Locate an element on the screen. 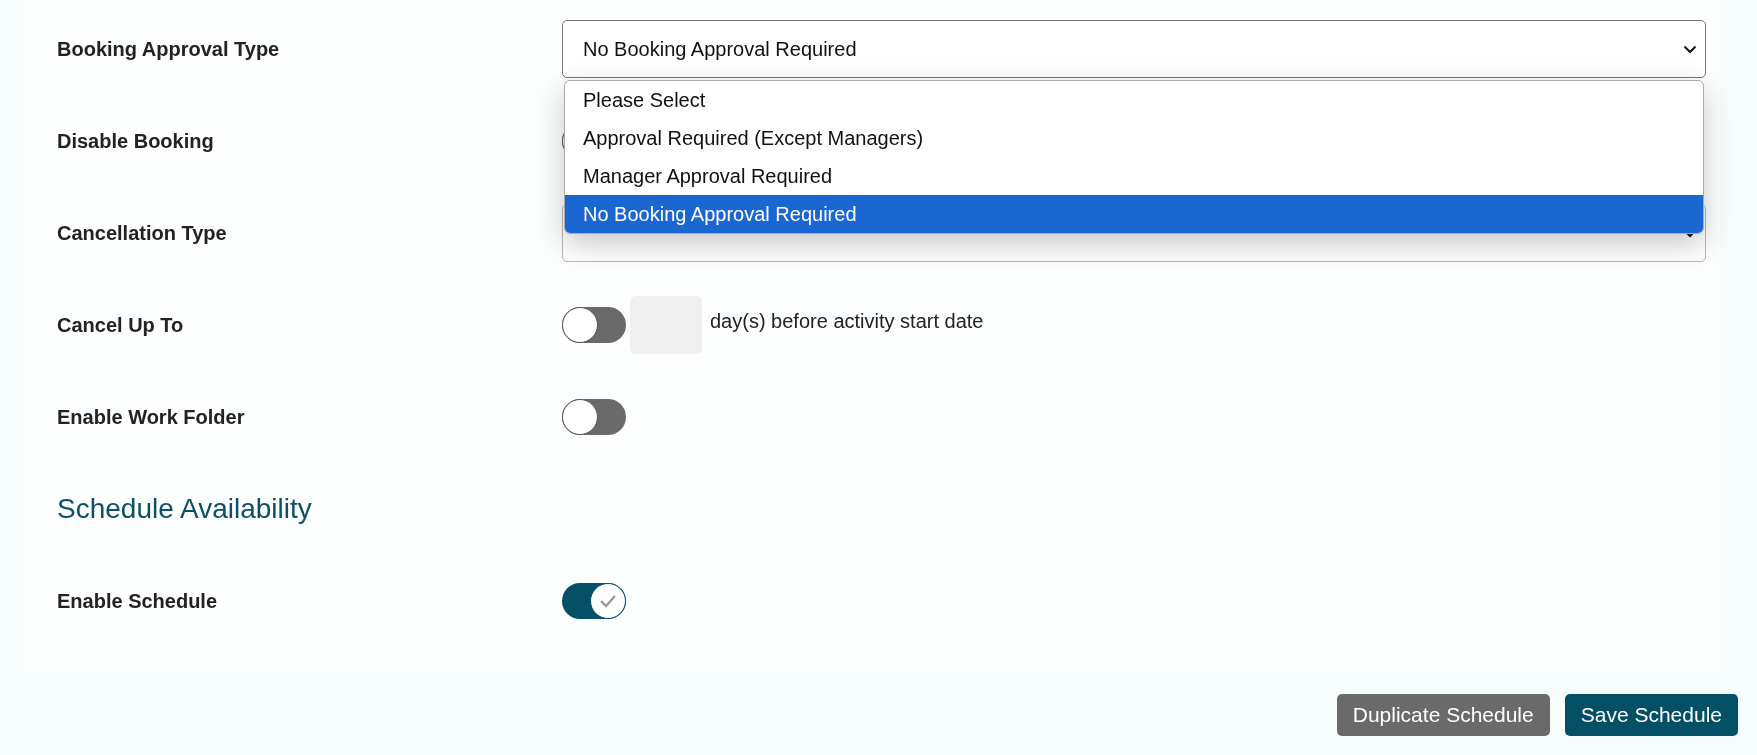 Image resolution: width=1757 pixels, height=755 pixels. days-suffix: day(s) before activity start date is located at coordinates (847, 321).